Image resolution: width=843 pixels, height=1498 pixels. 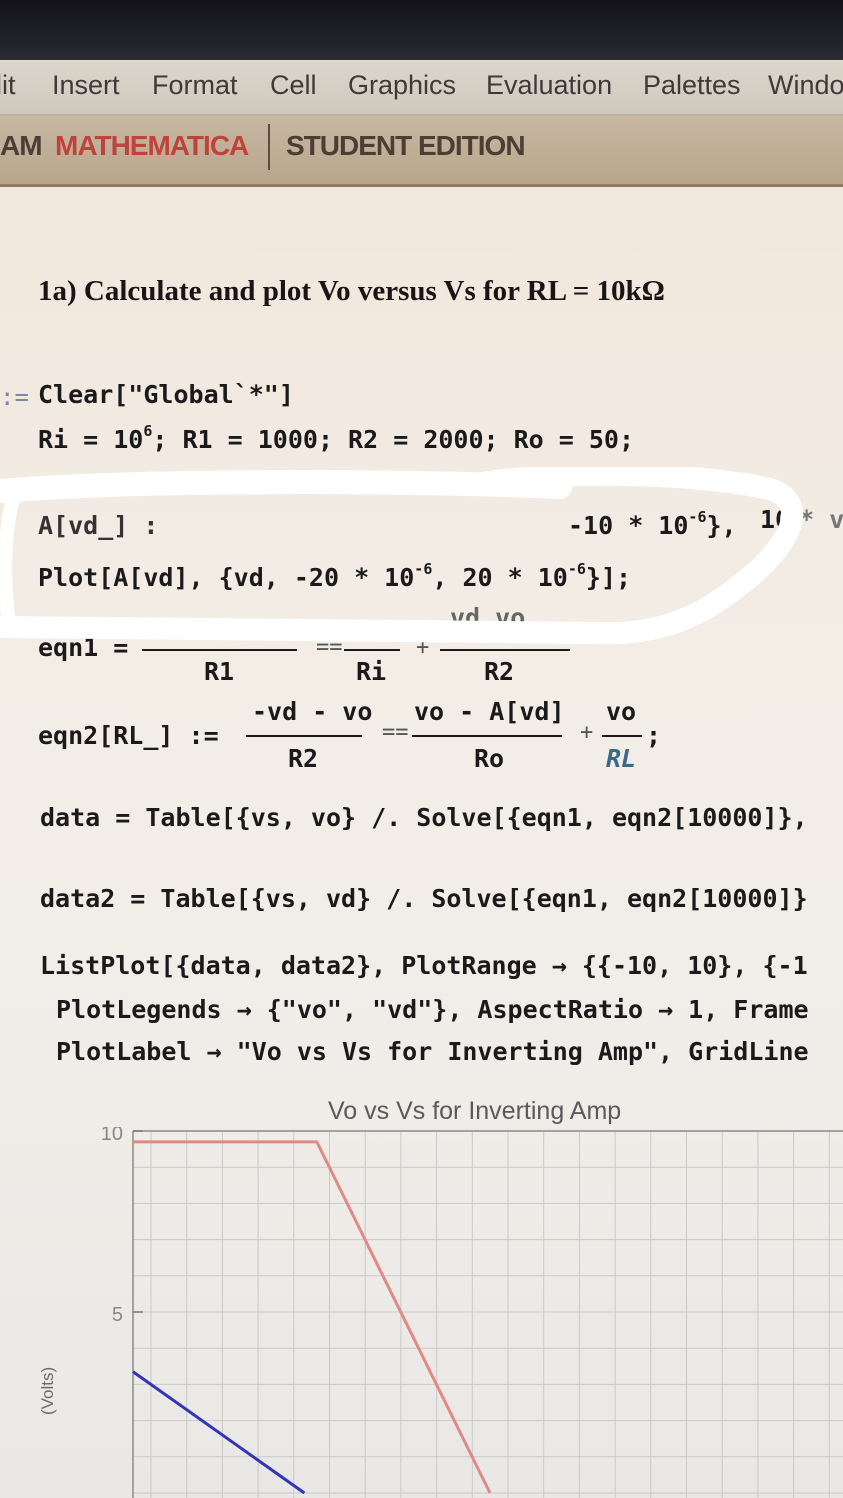 What do you see at coordinates (86, 85) in the screenshot?
I see `menu-insert: Insert` at bounding box center [86, 85].